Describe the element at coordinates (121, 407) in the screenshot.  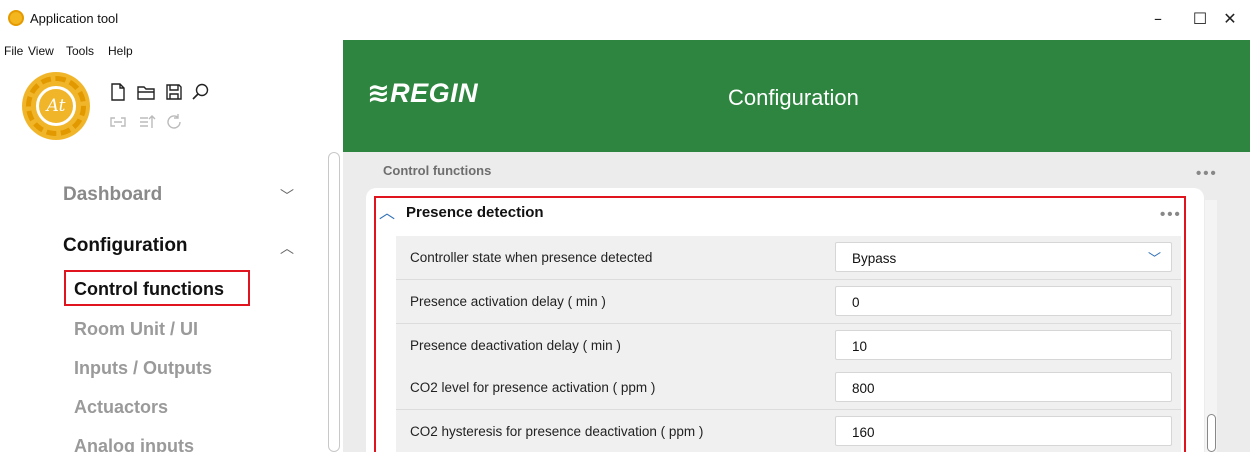
I see `sidebar-item-actuactors: Actuactors` at that location.